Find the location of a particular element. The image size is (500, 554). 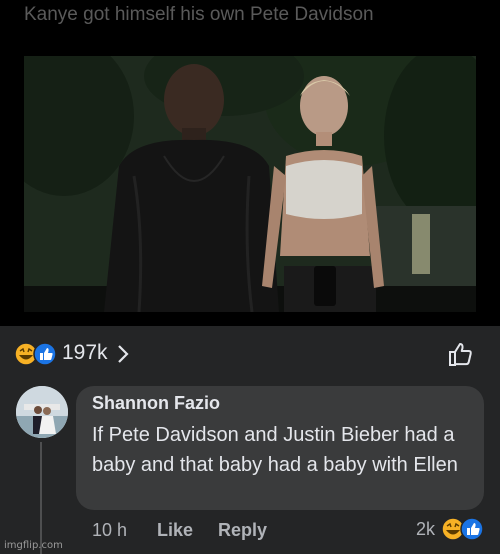

like-button: Like is located at coordinates (175, 530).